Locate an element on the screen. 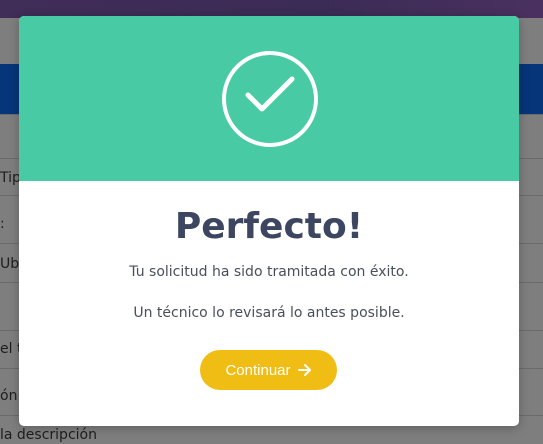 This screenshot has width=543, height=444. review-message: Un técnico lo revisará lo antes posible. is located at coordinates (269, 313).